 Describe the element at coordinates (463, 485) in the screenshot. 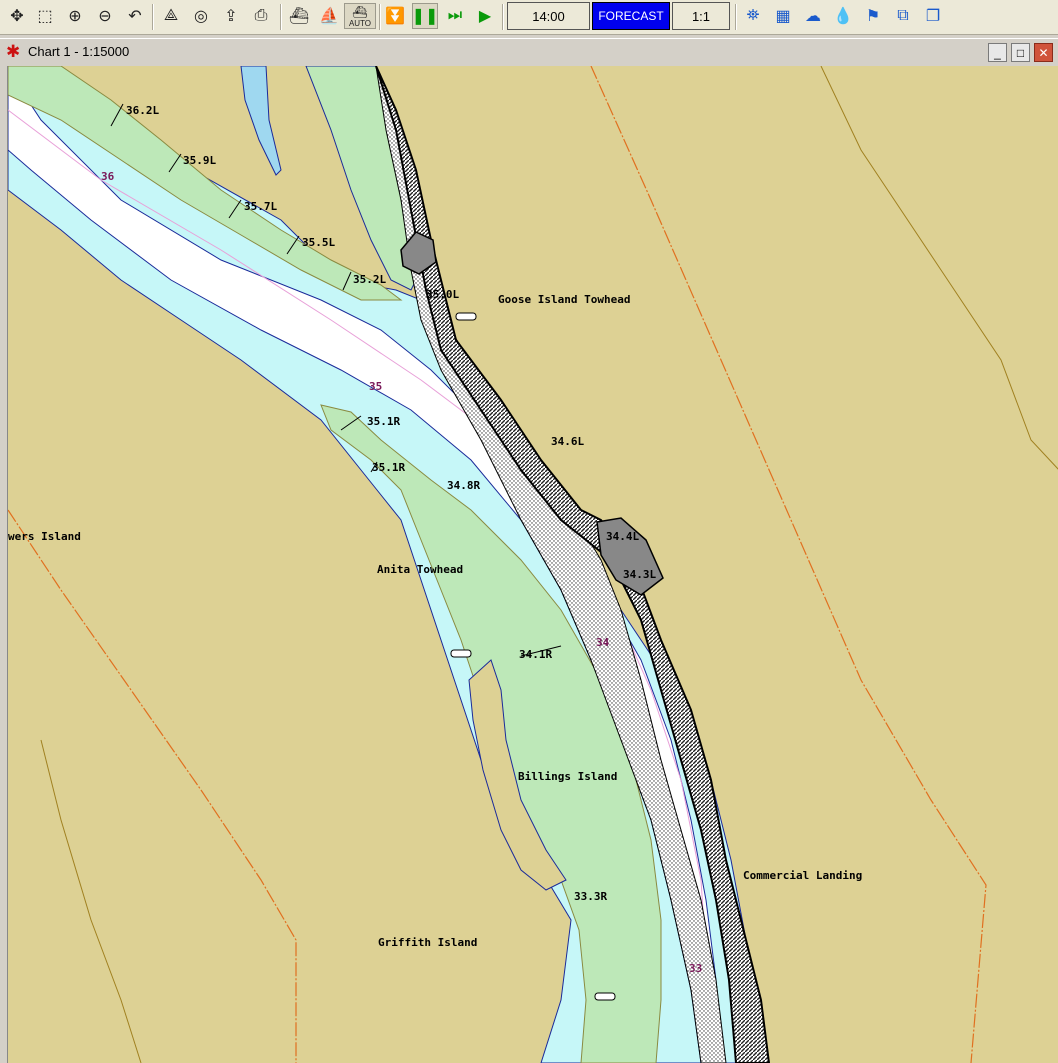

I see `mile-marker-34-8R: 34.8R` at that location.